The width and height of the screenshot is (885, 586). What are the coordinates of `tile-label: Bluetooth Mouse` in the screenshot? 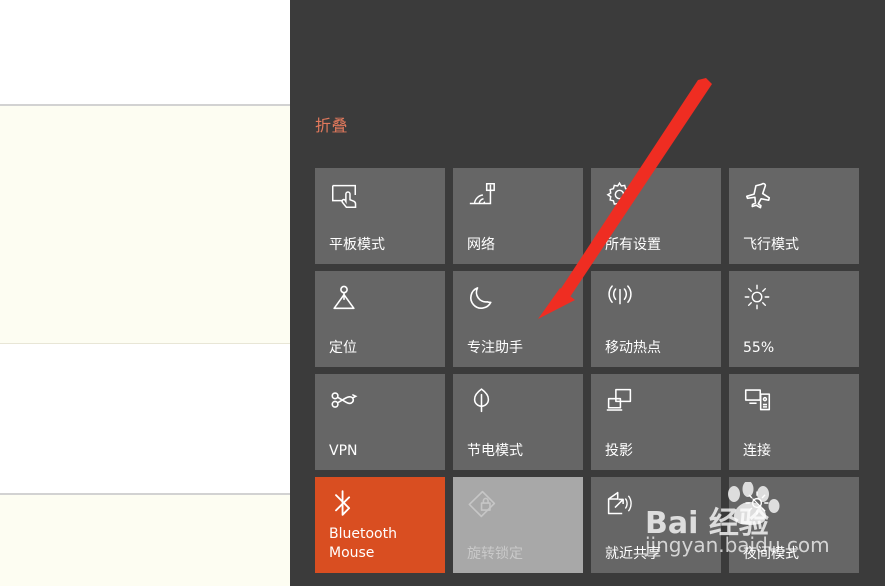 It's located at (363, 543).